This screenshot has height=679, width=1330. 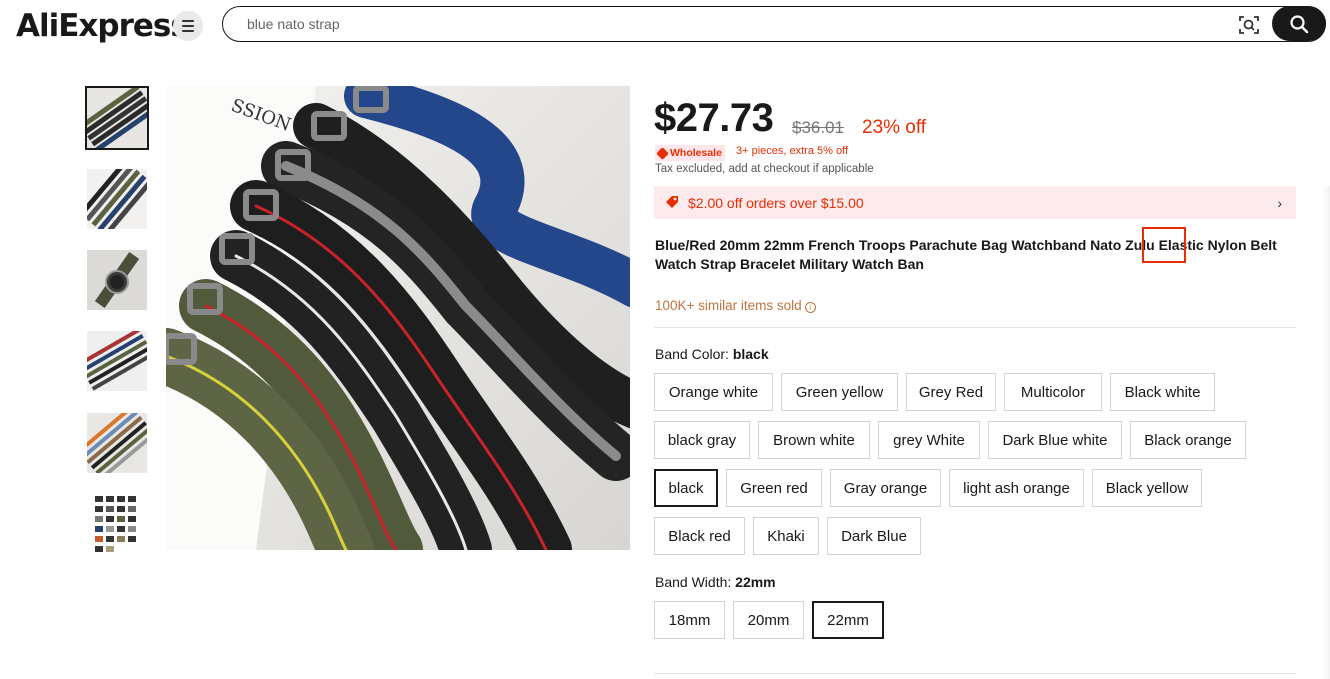 What do you see at coordinates (839, 392) in the screenshot?
I see `color-option: Green yellow` at bounding box center [839, 392].